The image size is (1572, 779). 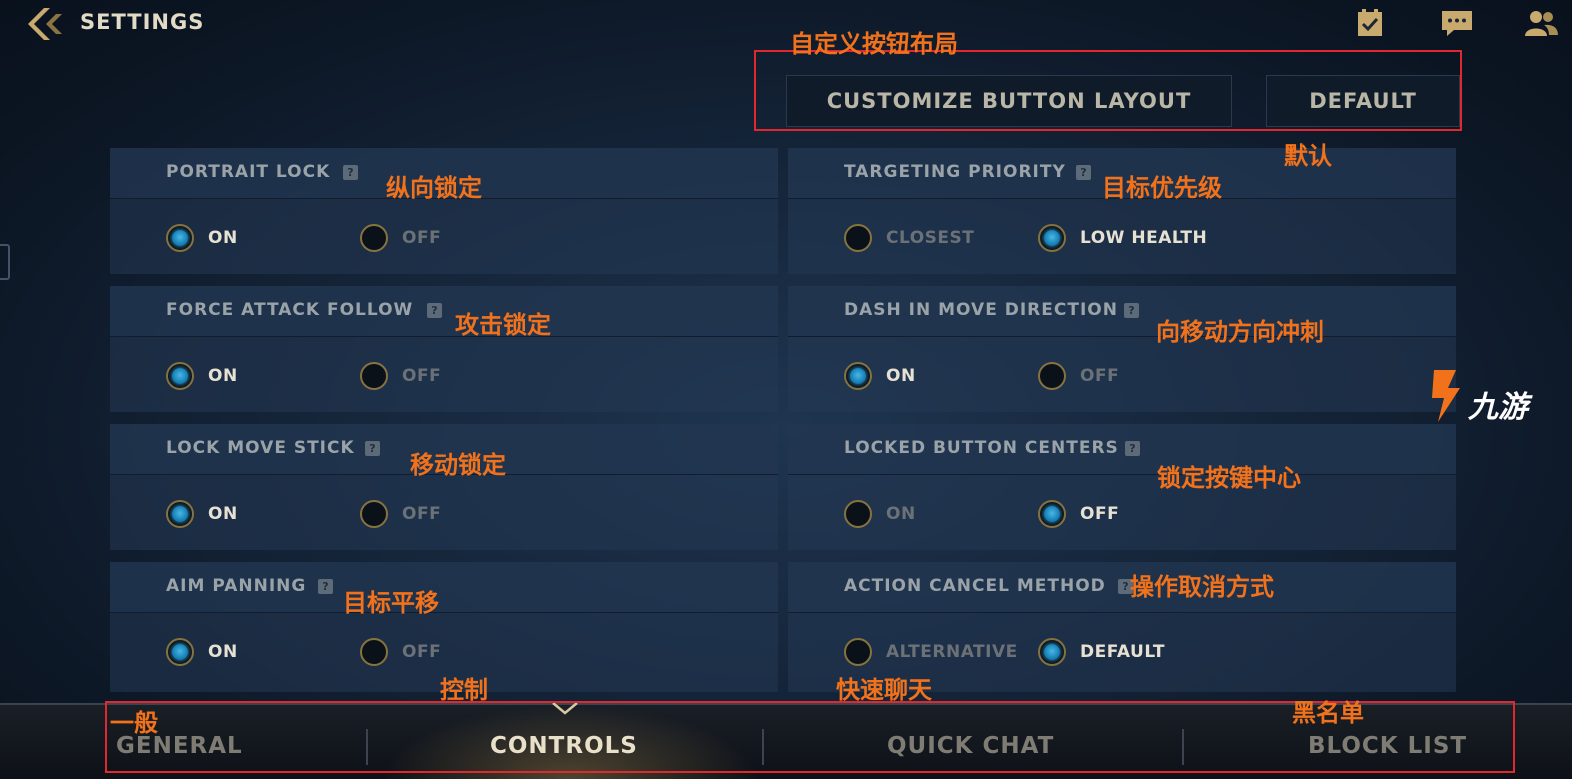 I want to click on highlight-box-buttons, so click(x=1108, y=90).